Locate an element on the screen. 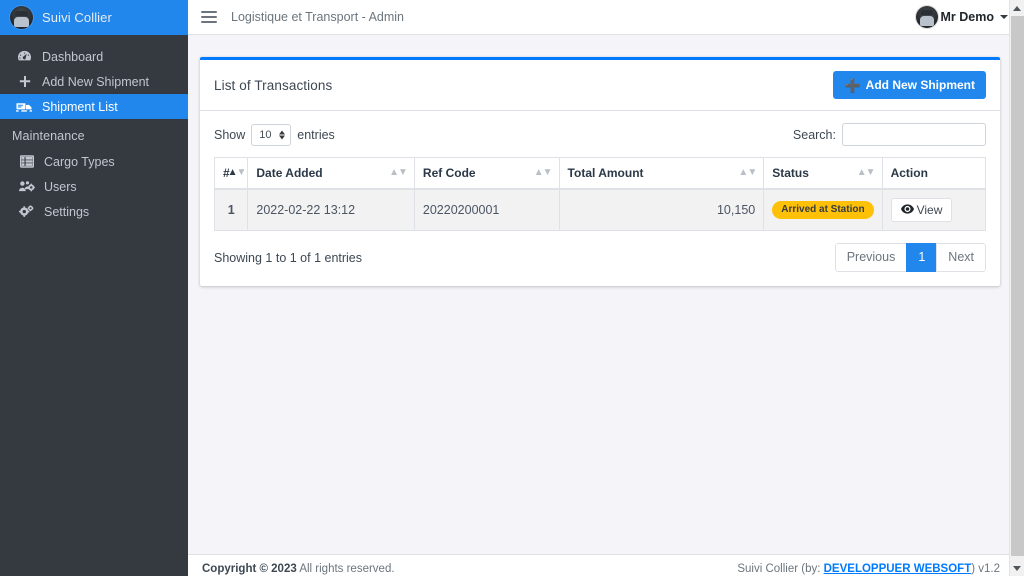 The height and width of the screenshot is (576, 1024). entries-label: entries is located at coordinates (316, 134).